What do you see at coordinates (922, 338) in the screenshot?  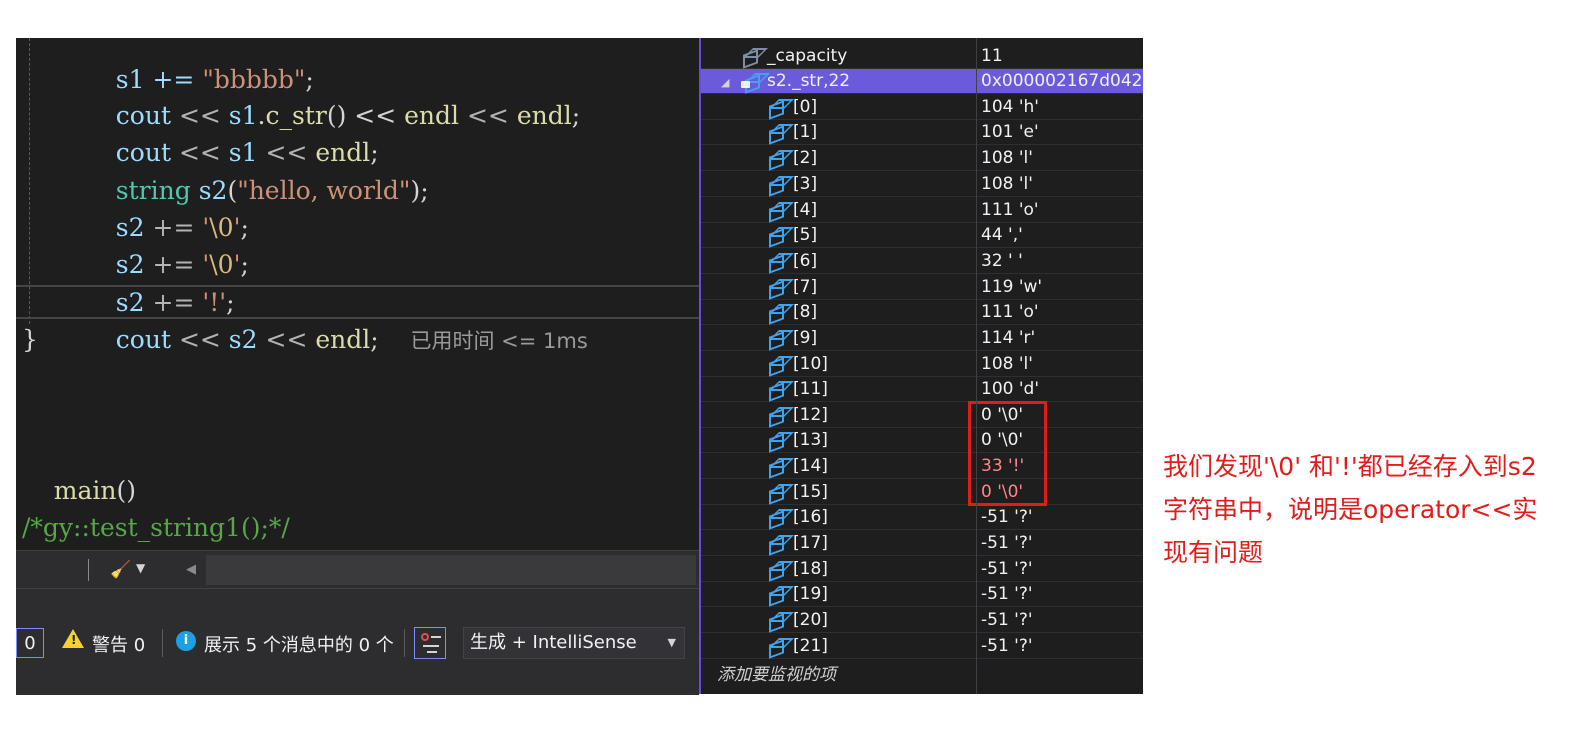 I see `watch-row-element: [9] 114 'r'` at bounding box center [922, 338].